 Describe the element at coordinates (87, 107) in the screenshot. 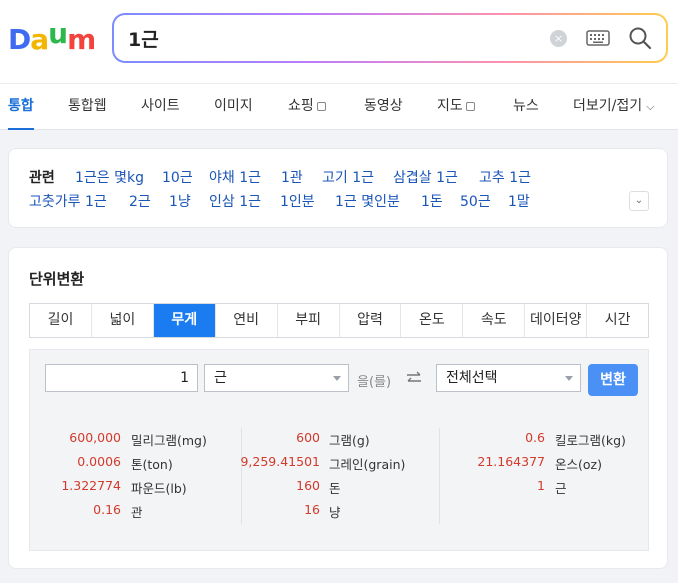

I see `tab-integrated-web: 통합웹` at that location.